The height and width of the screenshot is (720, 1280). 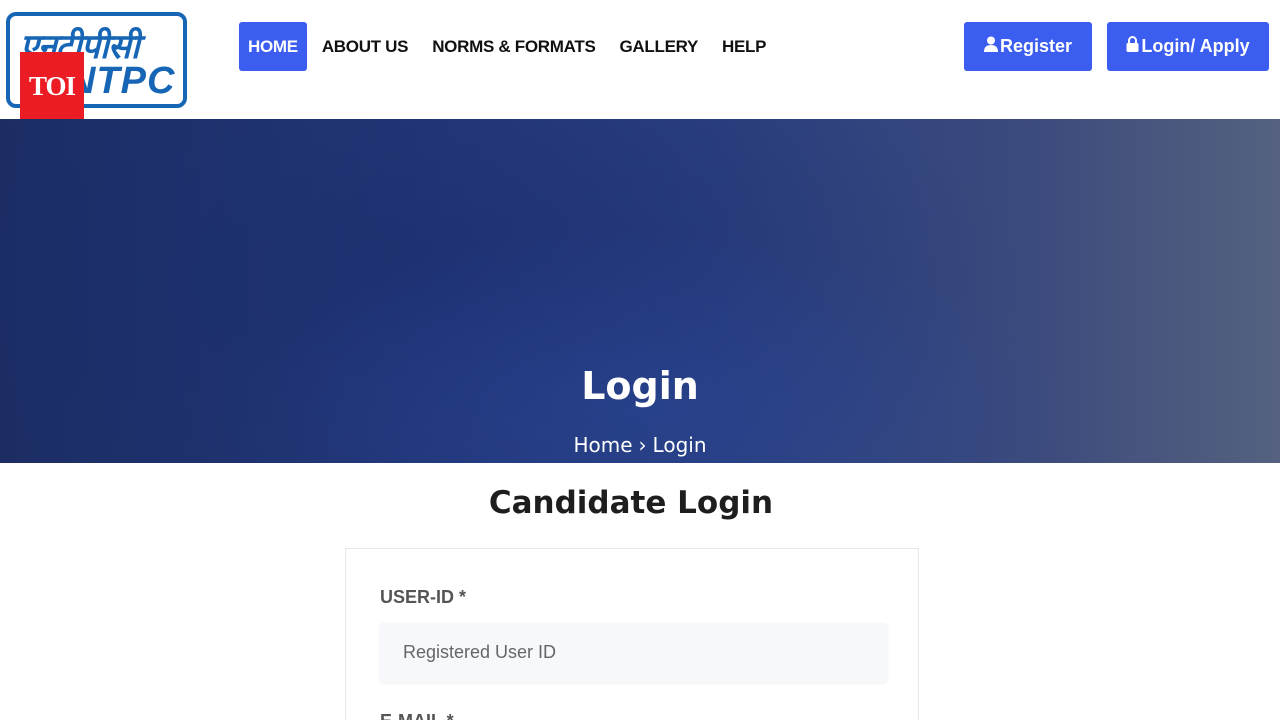 I want to click on user-id-label: USER-ID *, so click(x=423, y=597).